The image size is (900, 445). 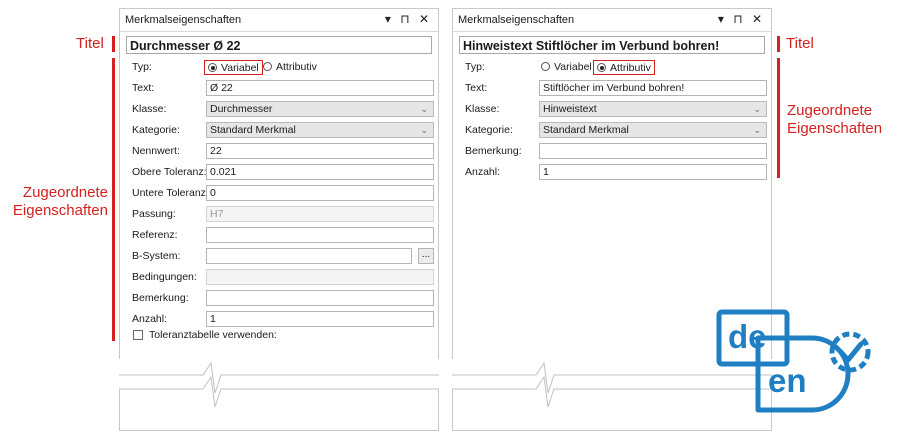 I want to click on truncation-break, so click(x=279, y=395).